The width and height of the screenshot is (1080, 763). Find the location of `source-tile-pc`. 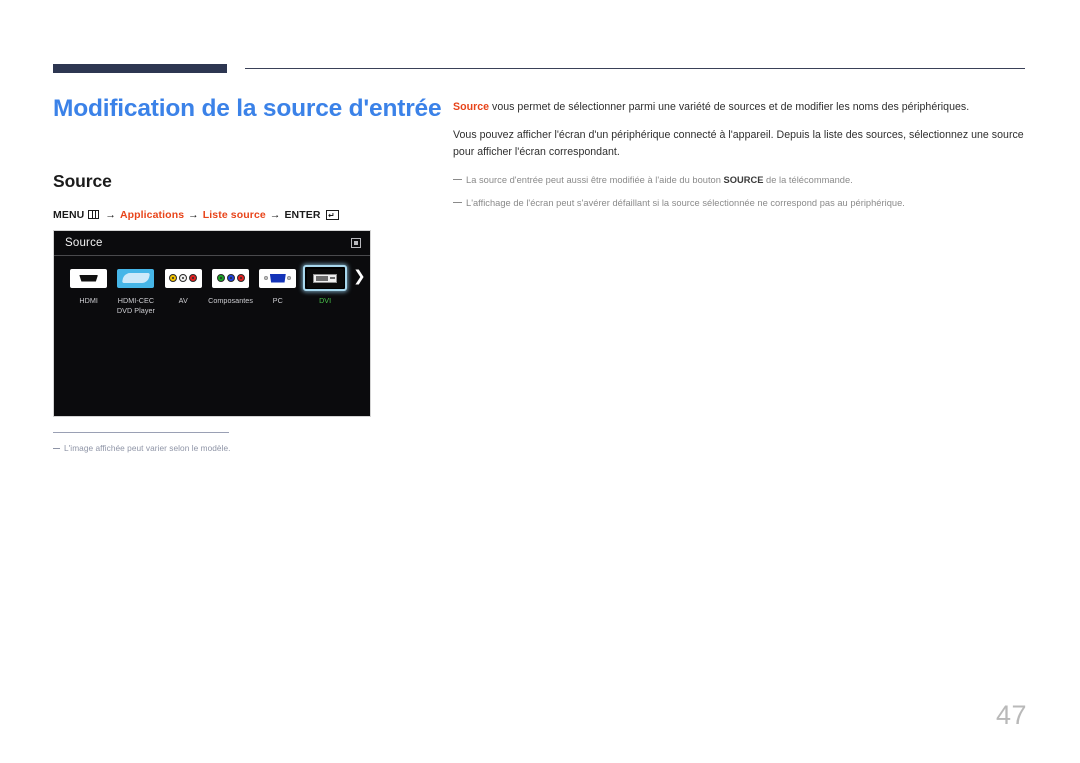

source-tile-pc is located at coordinates (278, 278).